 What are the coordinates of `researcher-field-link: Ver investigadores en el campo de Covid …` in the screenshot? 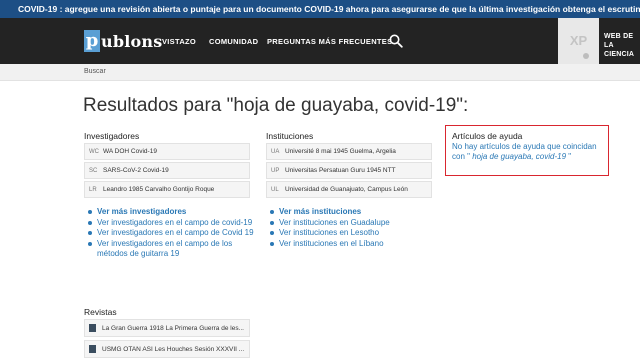 It's located at (170, 233).